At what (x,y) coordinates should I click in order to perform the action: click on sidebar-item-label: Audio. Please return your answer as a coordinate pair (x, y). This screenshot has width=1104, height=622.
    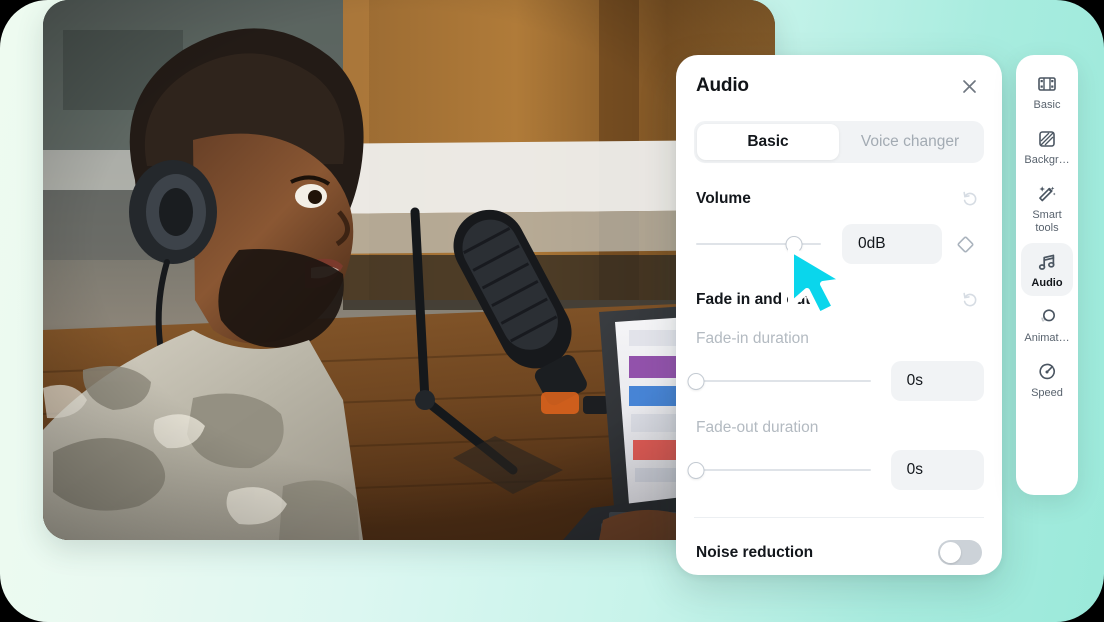
    Looking at the image, I should click on (1047, 283).